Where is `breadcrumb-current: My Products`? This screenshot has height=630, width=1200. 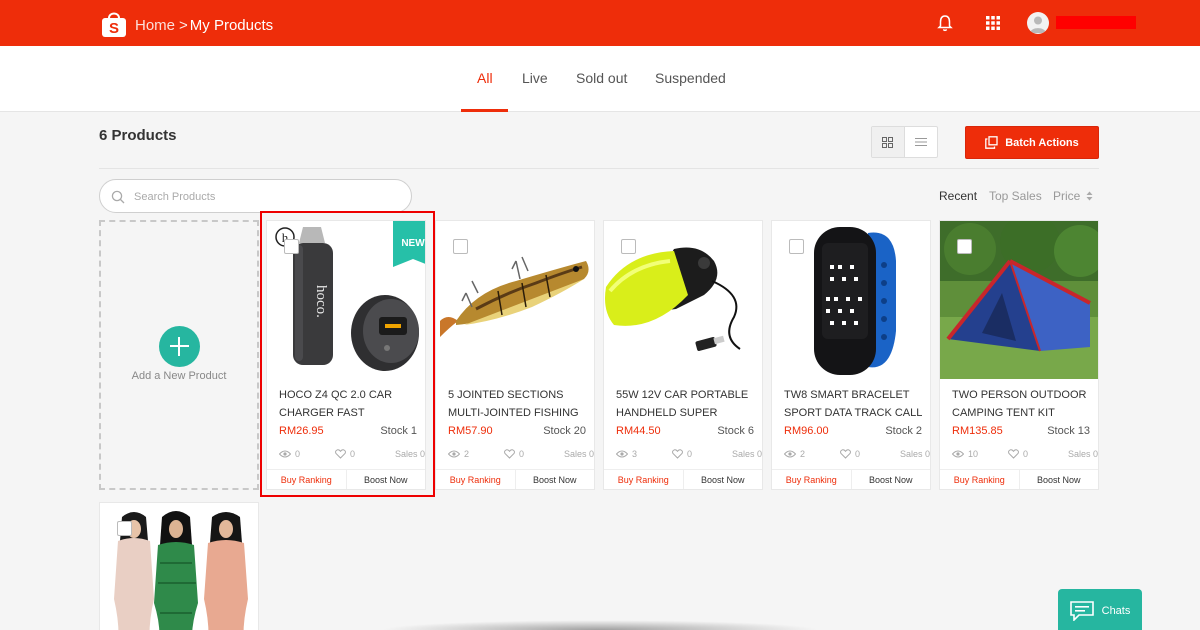
breadcrumb-current: My Products is located at coordinates (231, 25).